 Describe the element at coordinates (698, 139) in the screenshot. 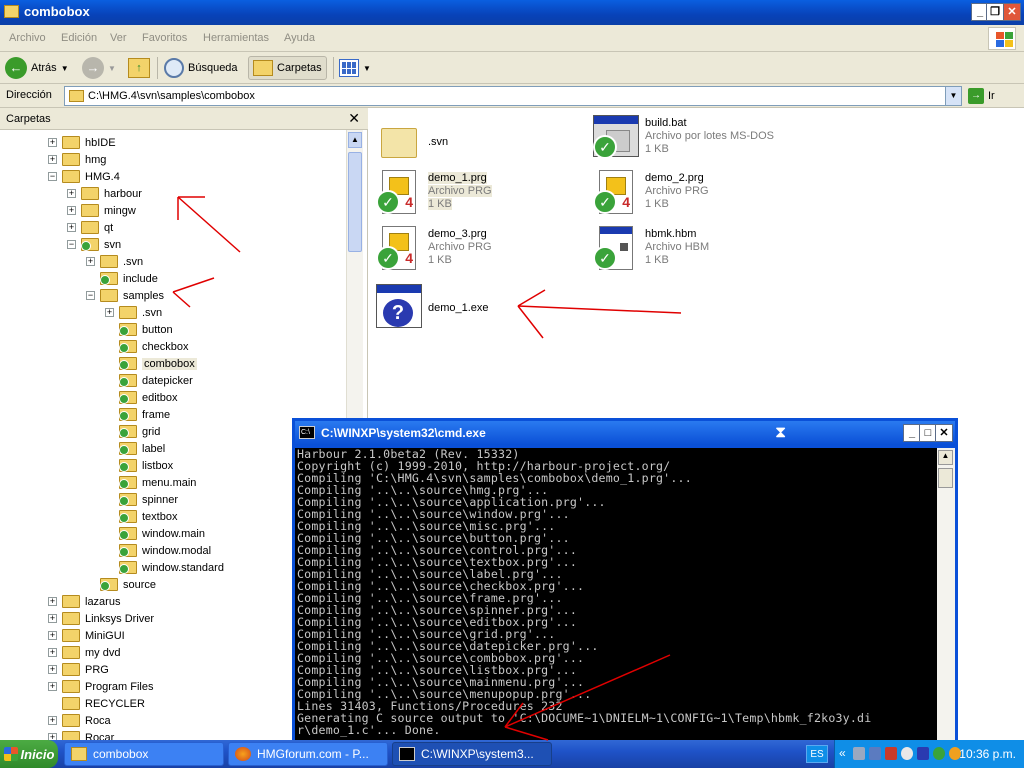

I see `file-item: ✓ build.bat Archivo por lotes MS-DOS 1 KB` at that location.